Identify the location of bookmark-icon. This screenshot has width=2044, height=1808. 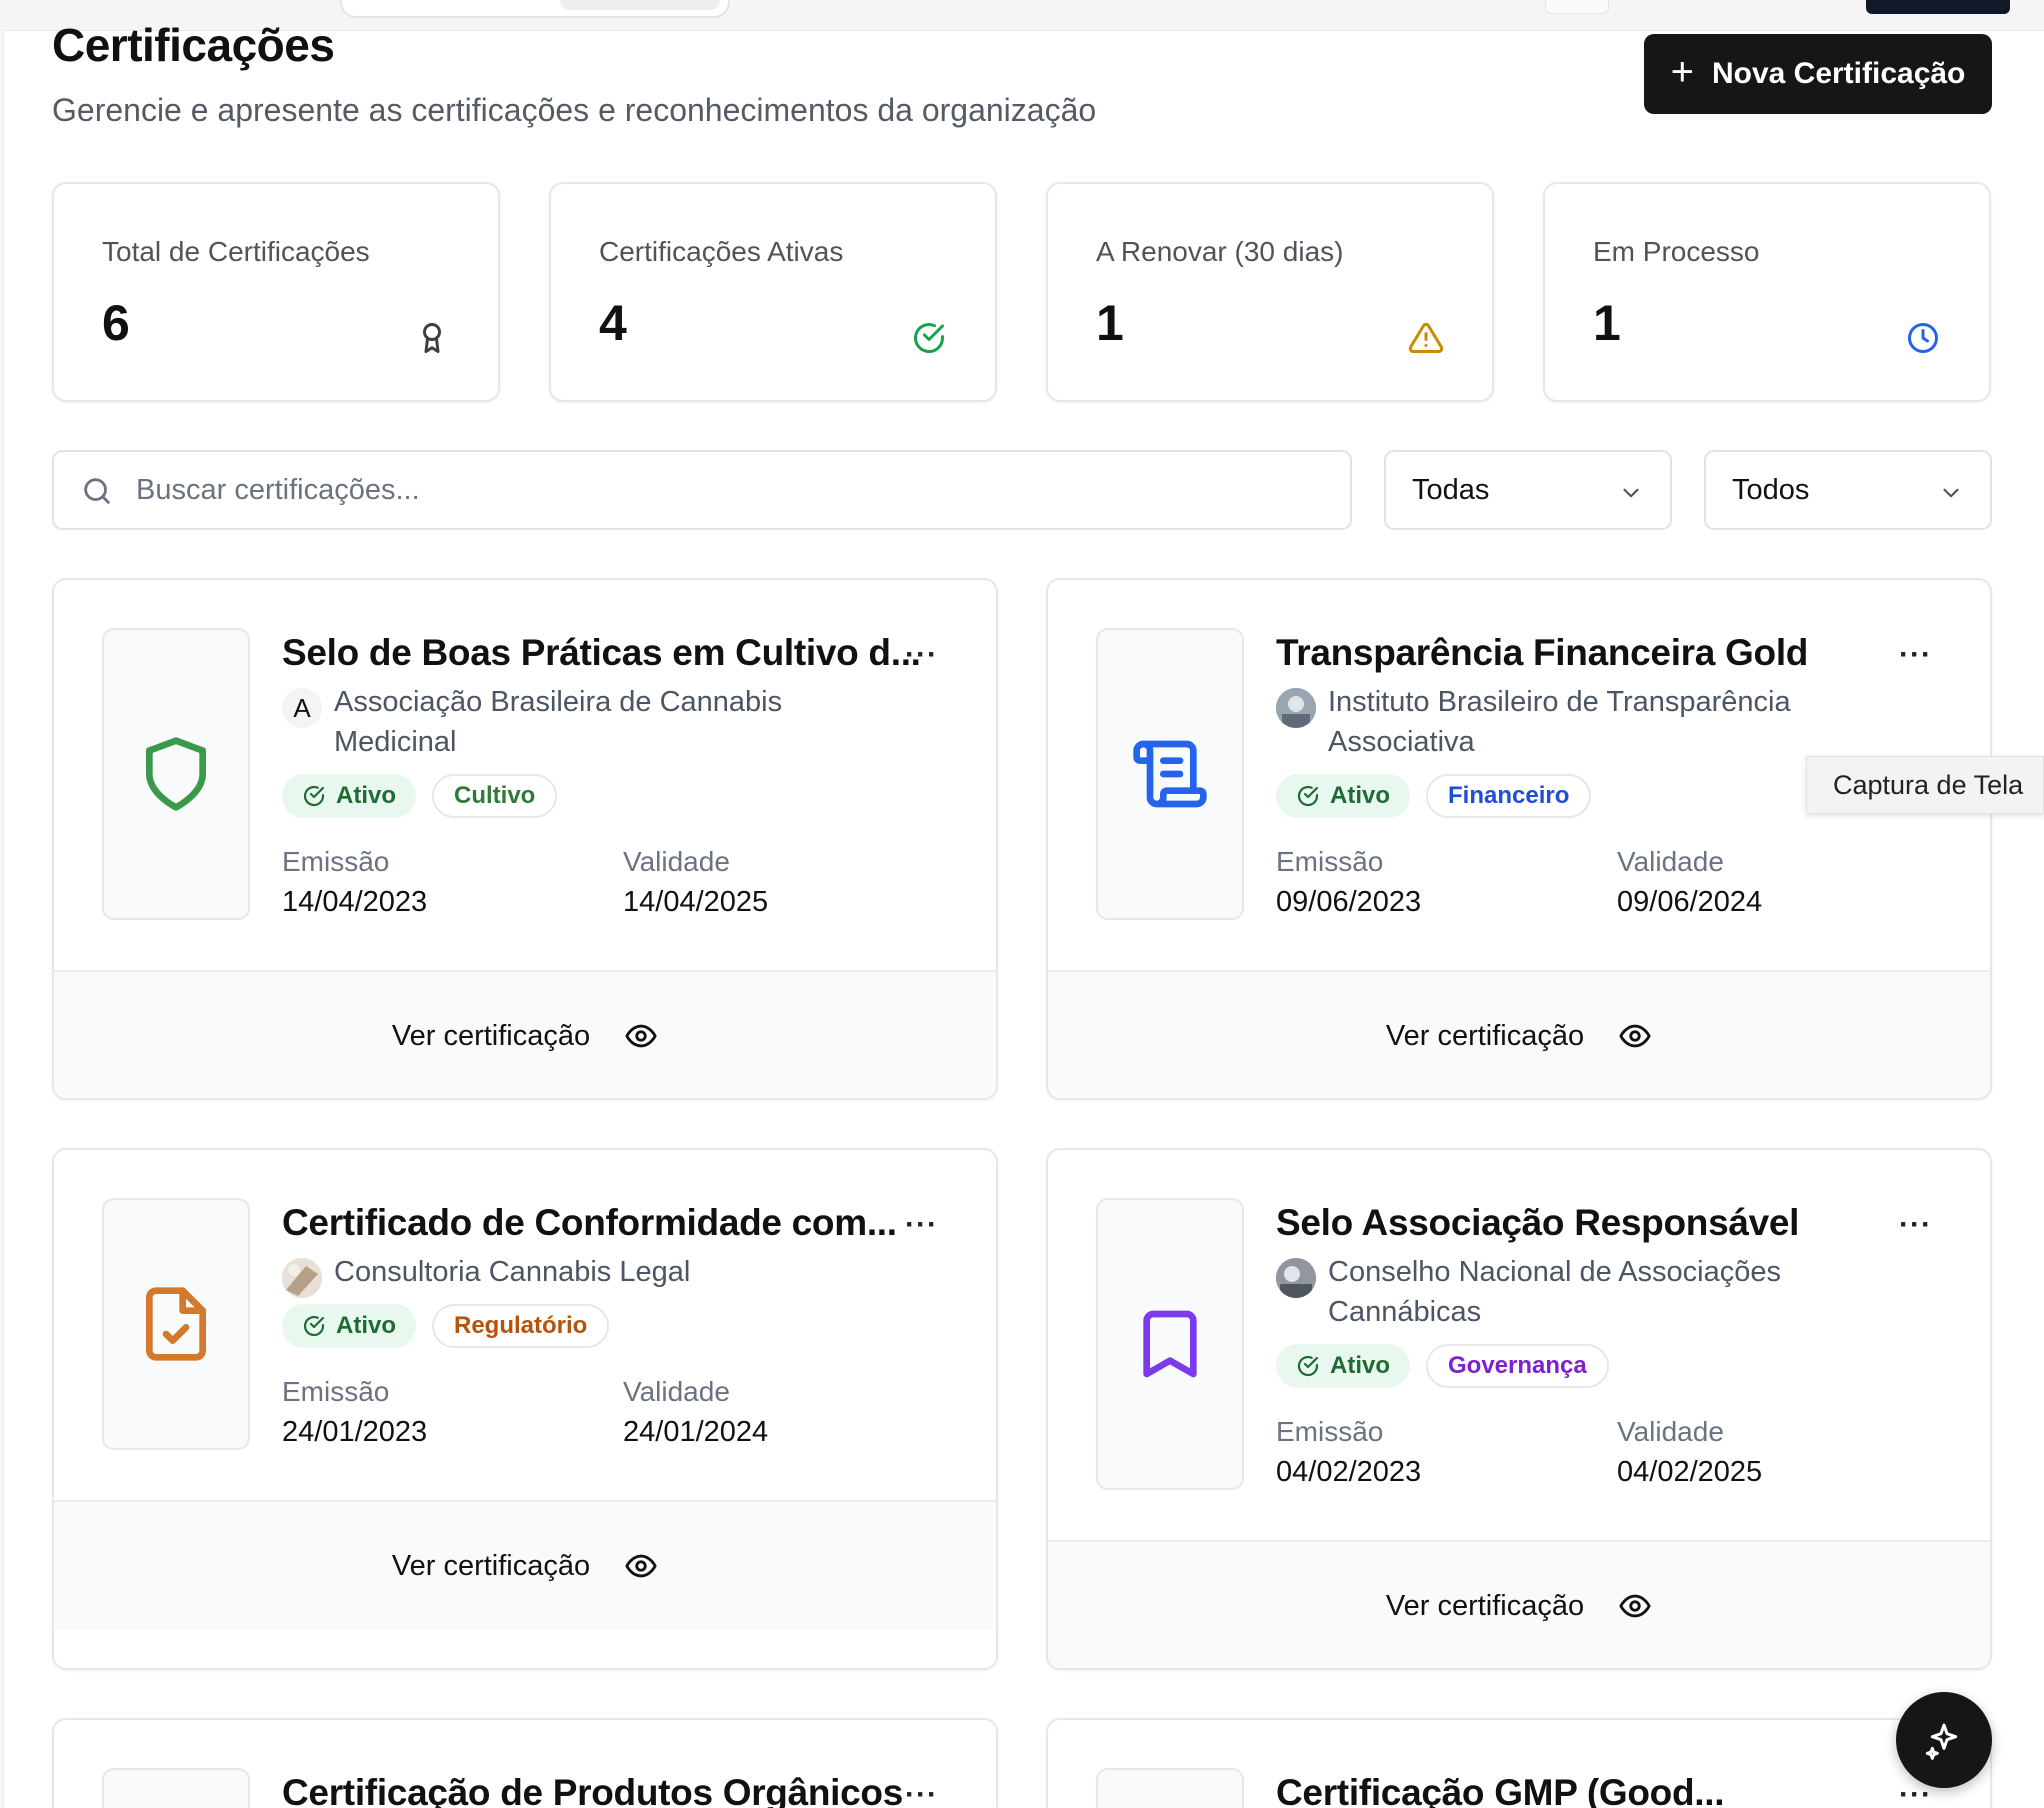
(1170, 1344).